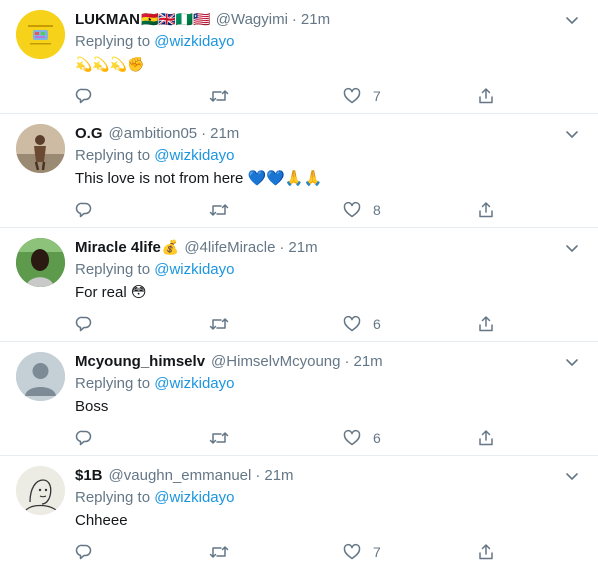 This screenshot has height=569, width=598. I want to click on display-name: O.G, so click(89, 134).